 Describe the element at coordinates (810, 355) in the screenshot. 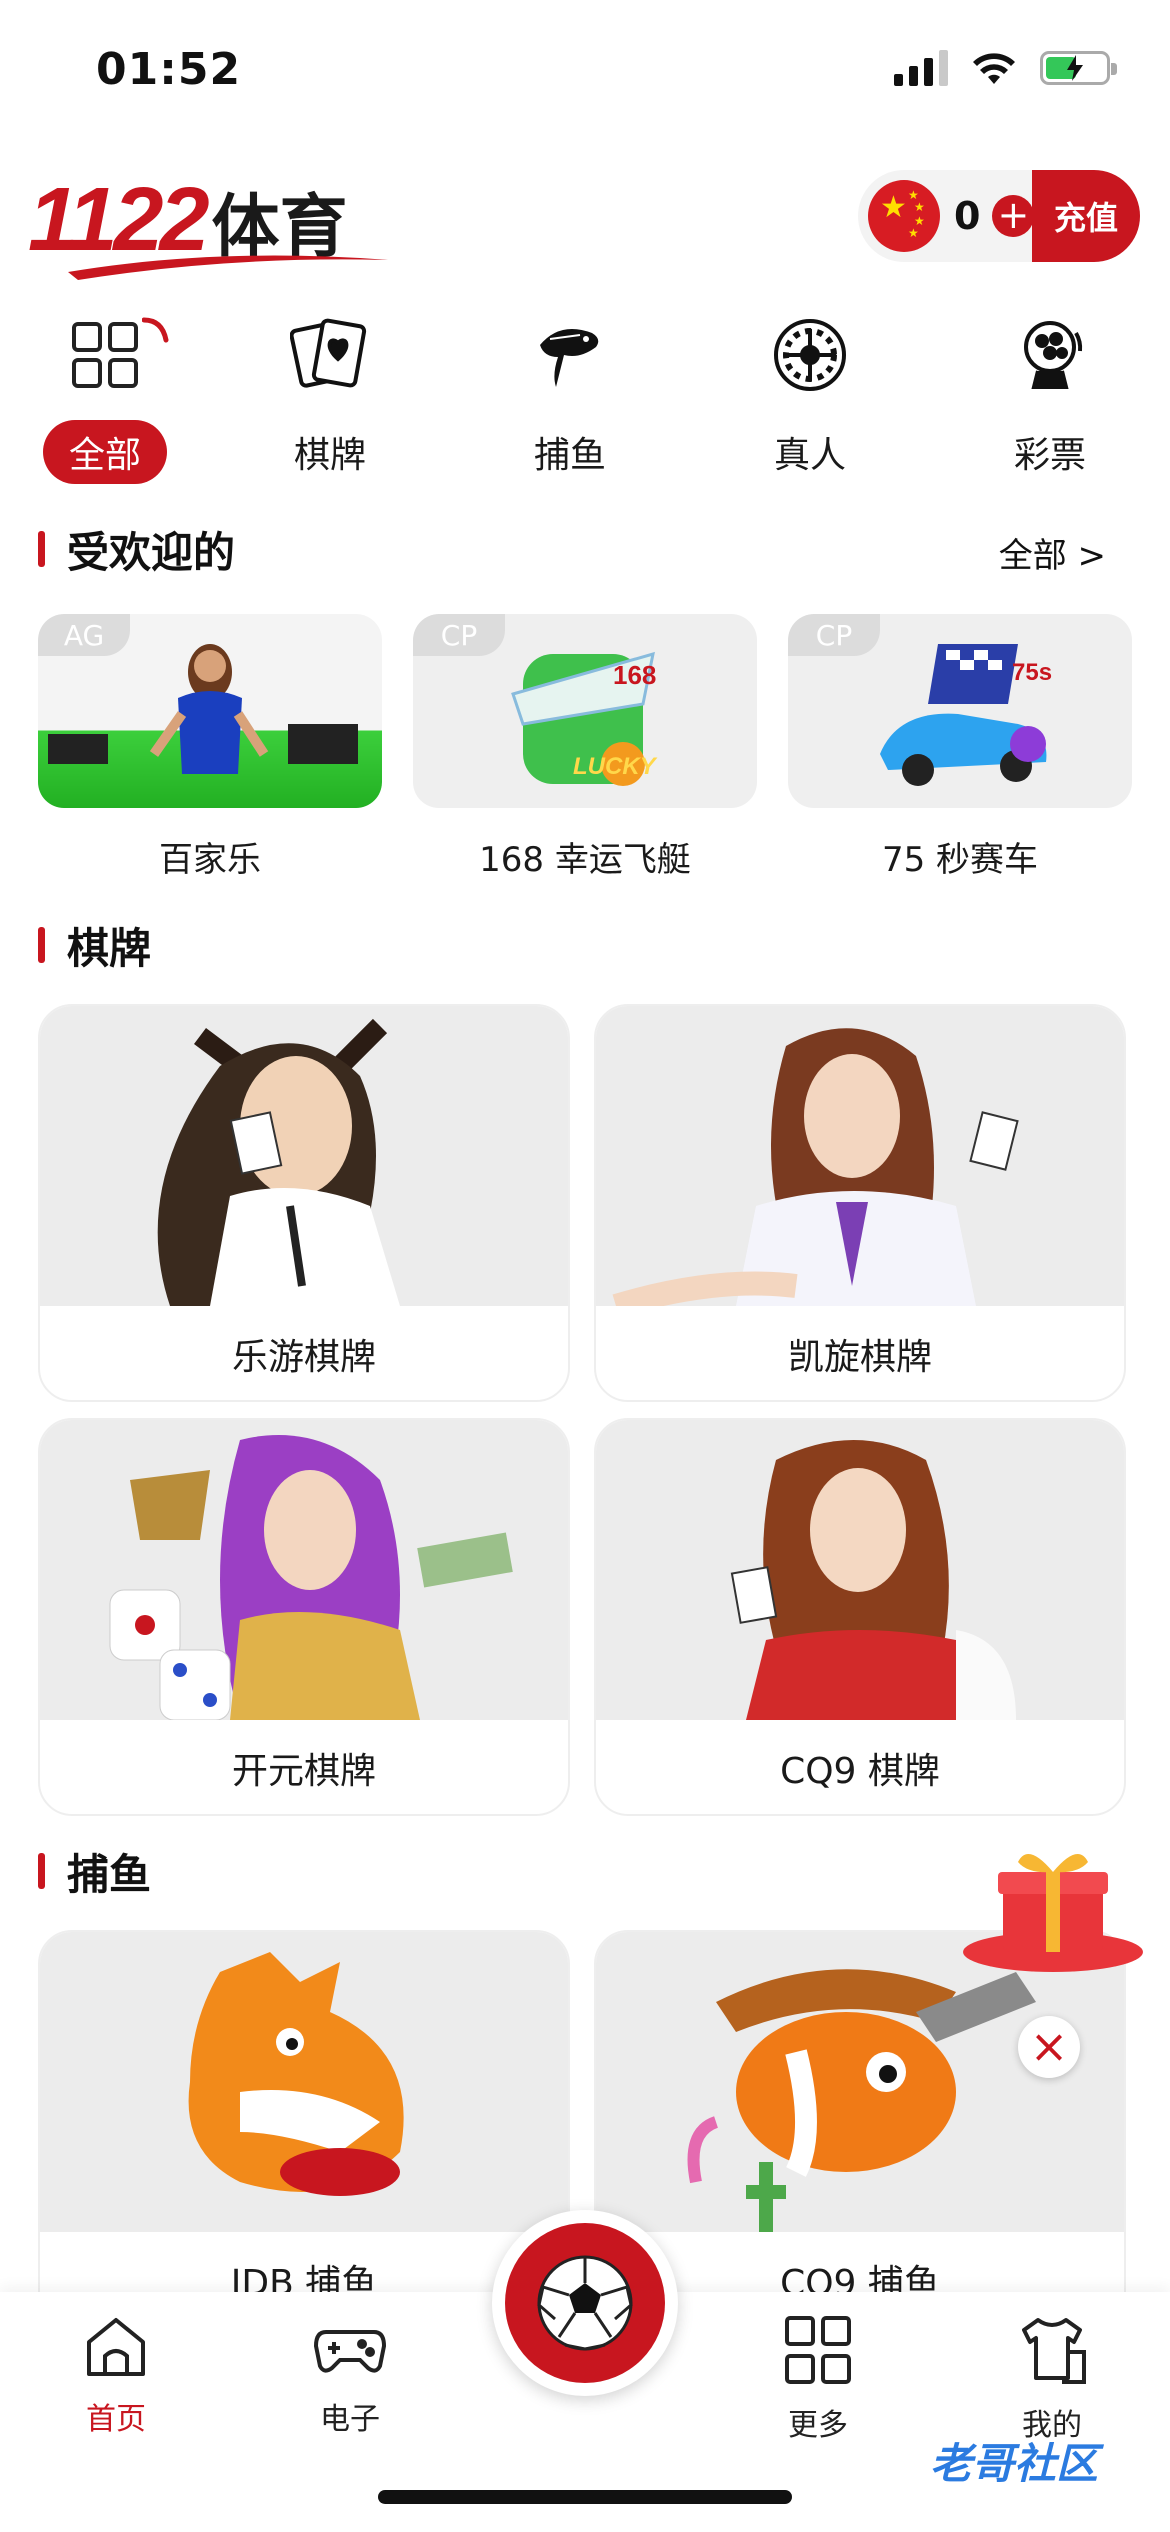

I see `roulette-icon` at that location.